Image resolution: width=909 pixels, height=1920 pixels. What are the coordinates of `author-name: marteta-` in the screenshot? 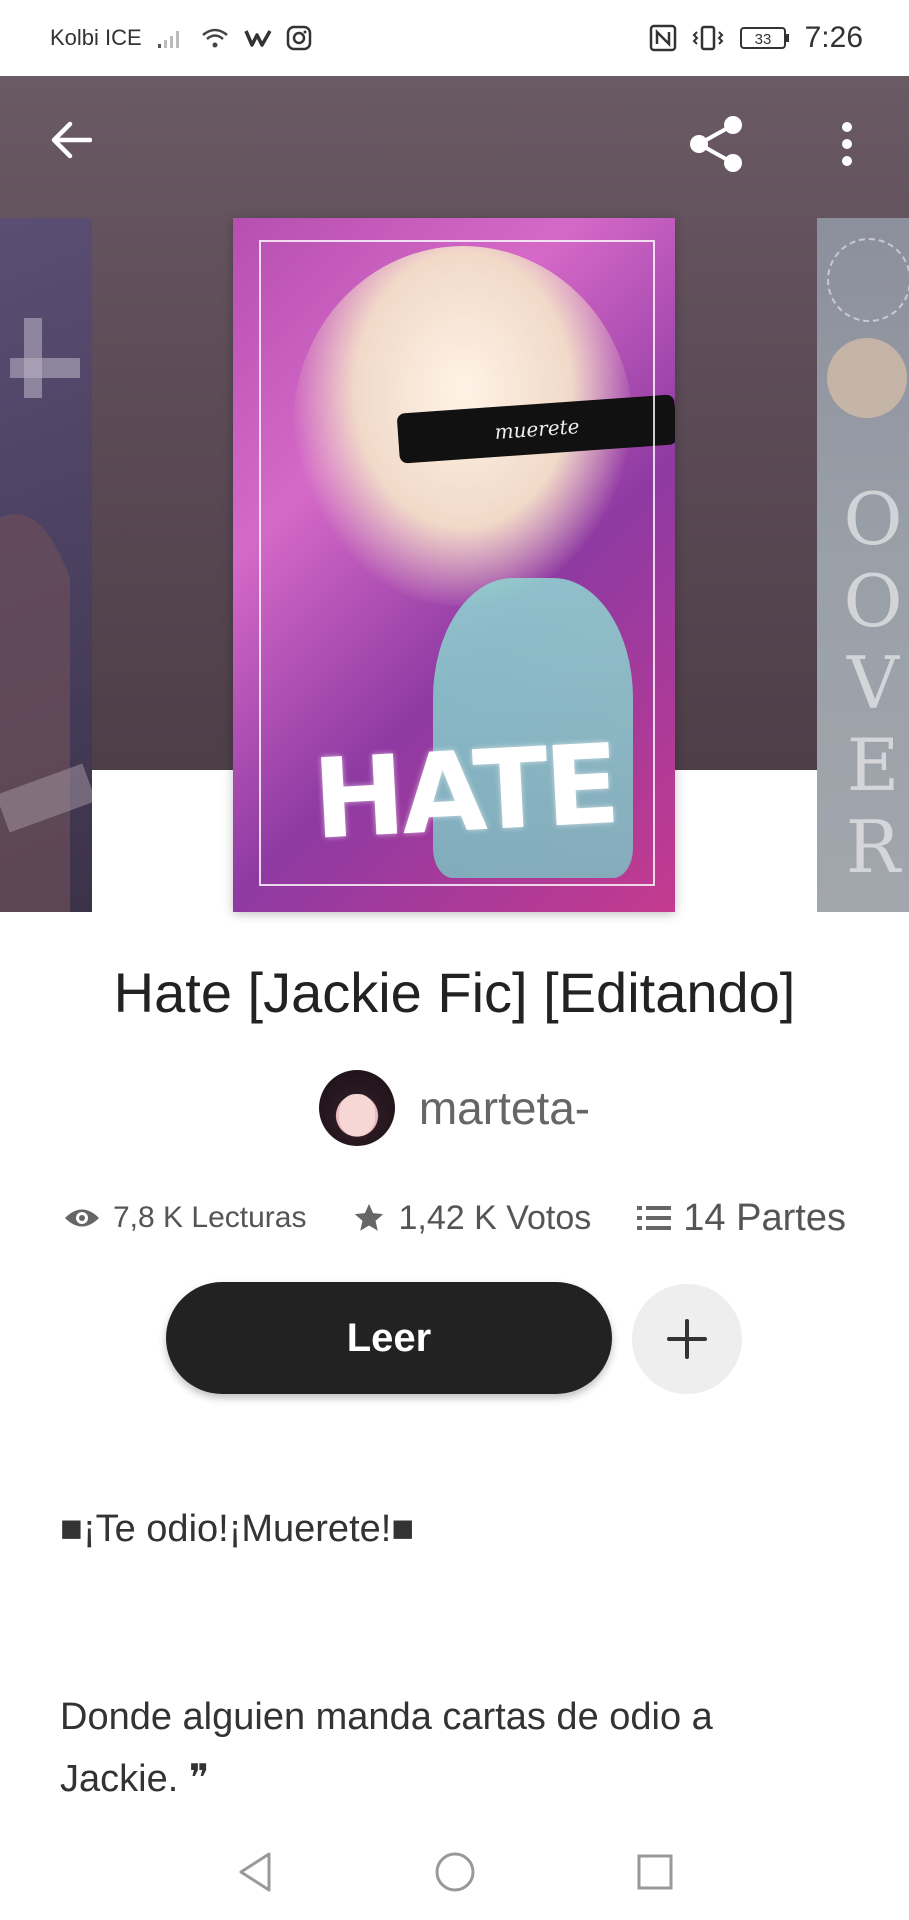 It's located at (504, 1108).